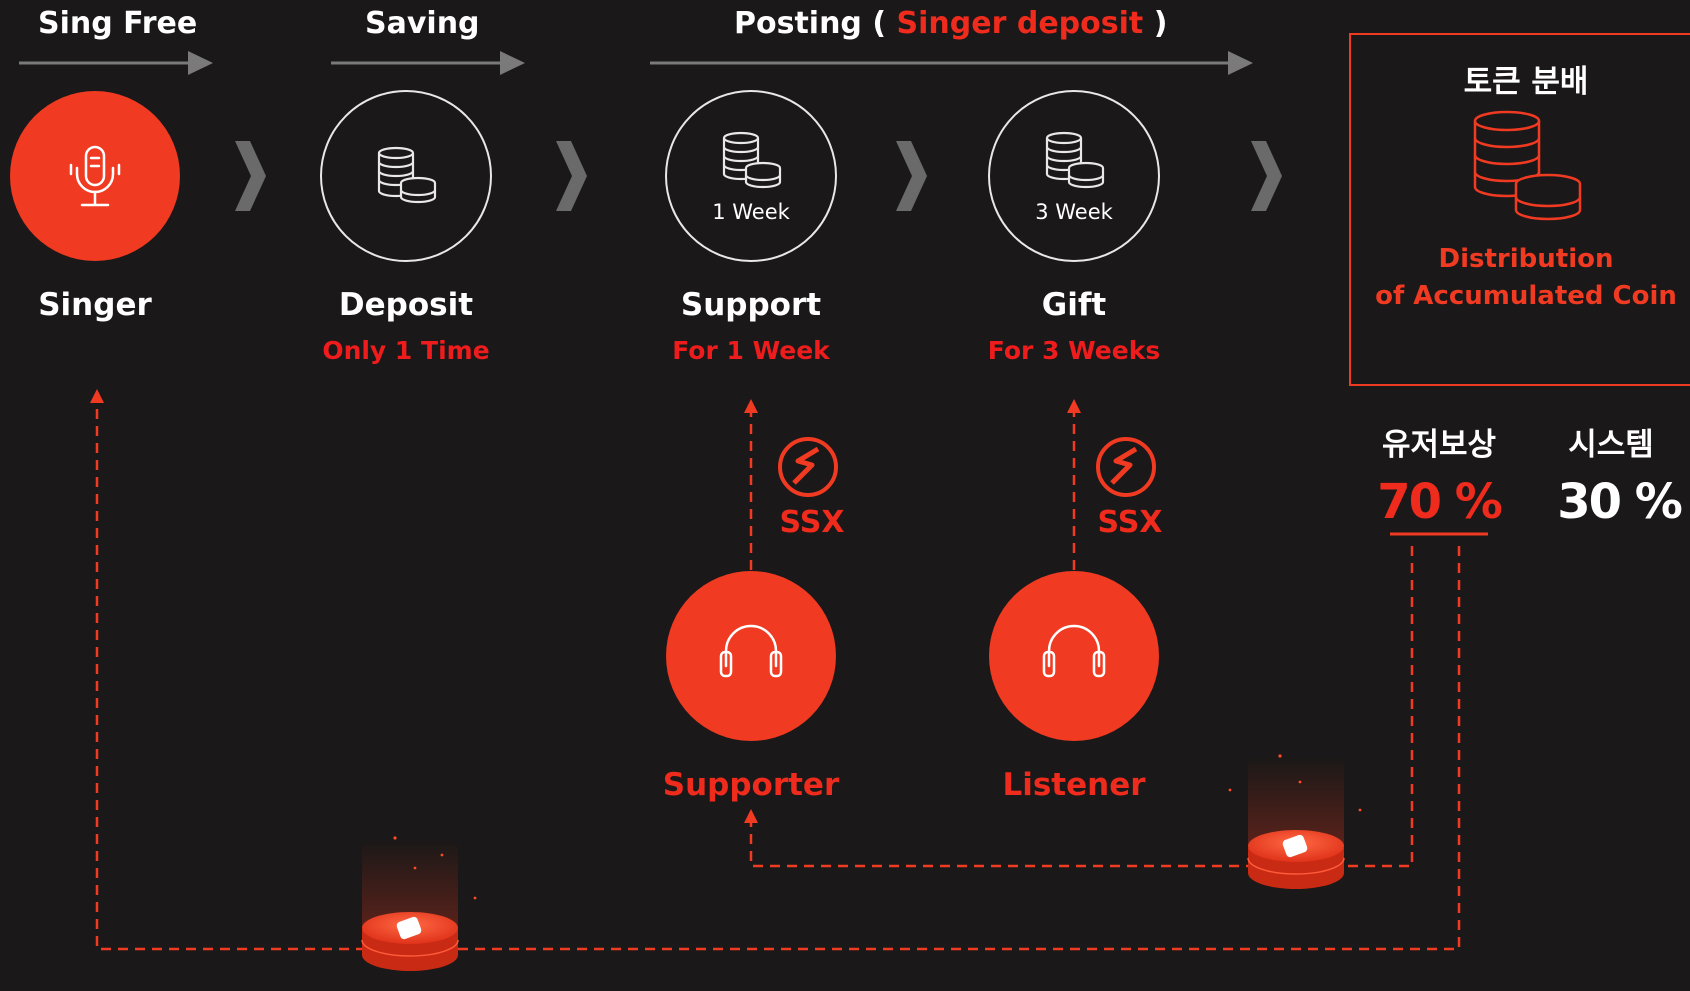 This screenshot has height=991, width=1690. What do you see at coordinates (1130, 522) in the screenshot?
I see `ssx-label-listener: SSX` at bounding box center [1130, 522].